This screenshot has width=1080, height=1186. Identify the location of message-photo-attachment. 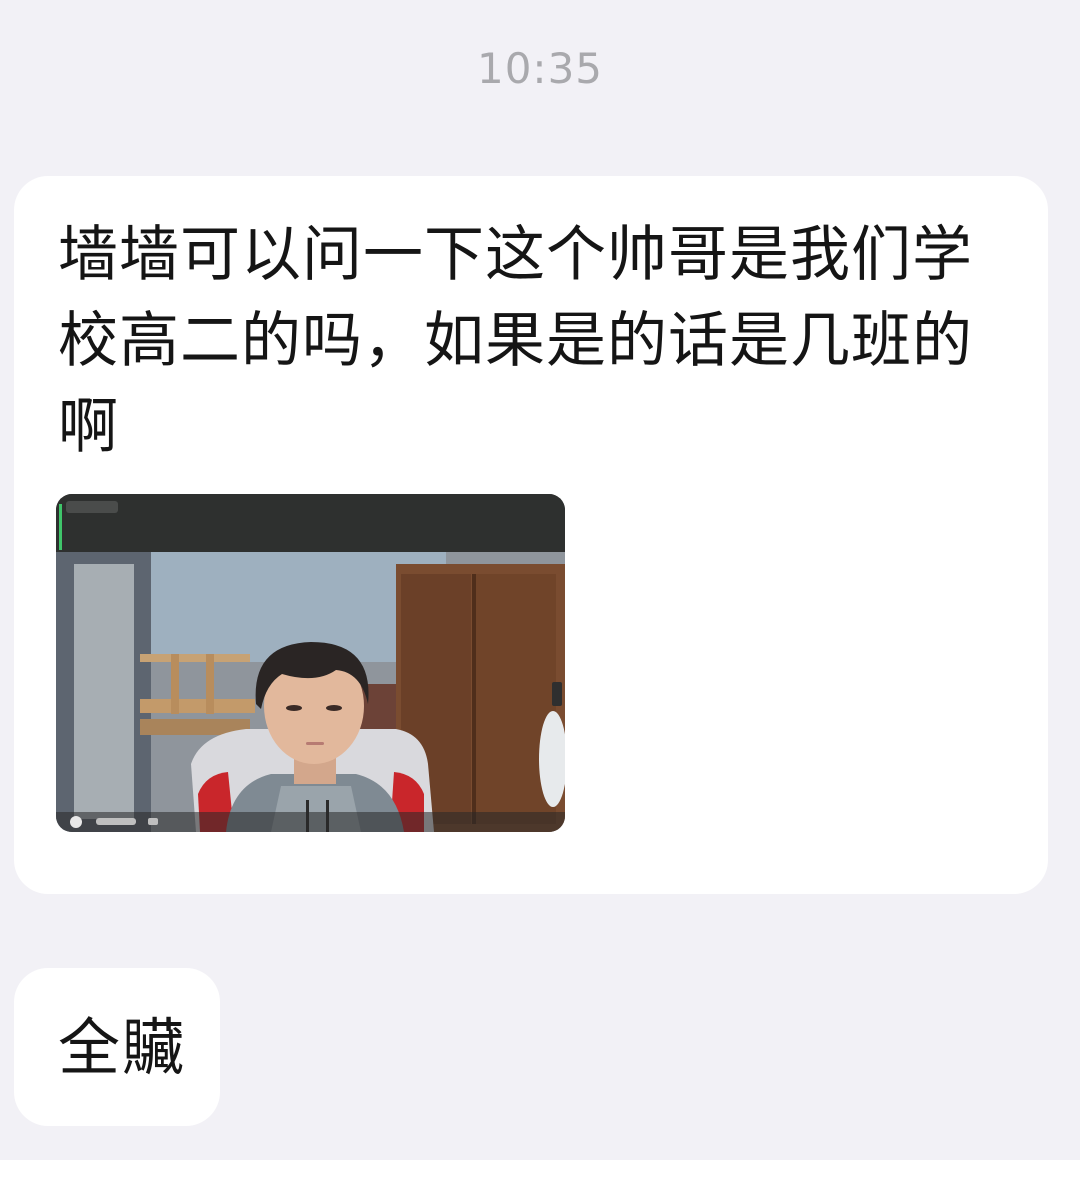
(310, 663).